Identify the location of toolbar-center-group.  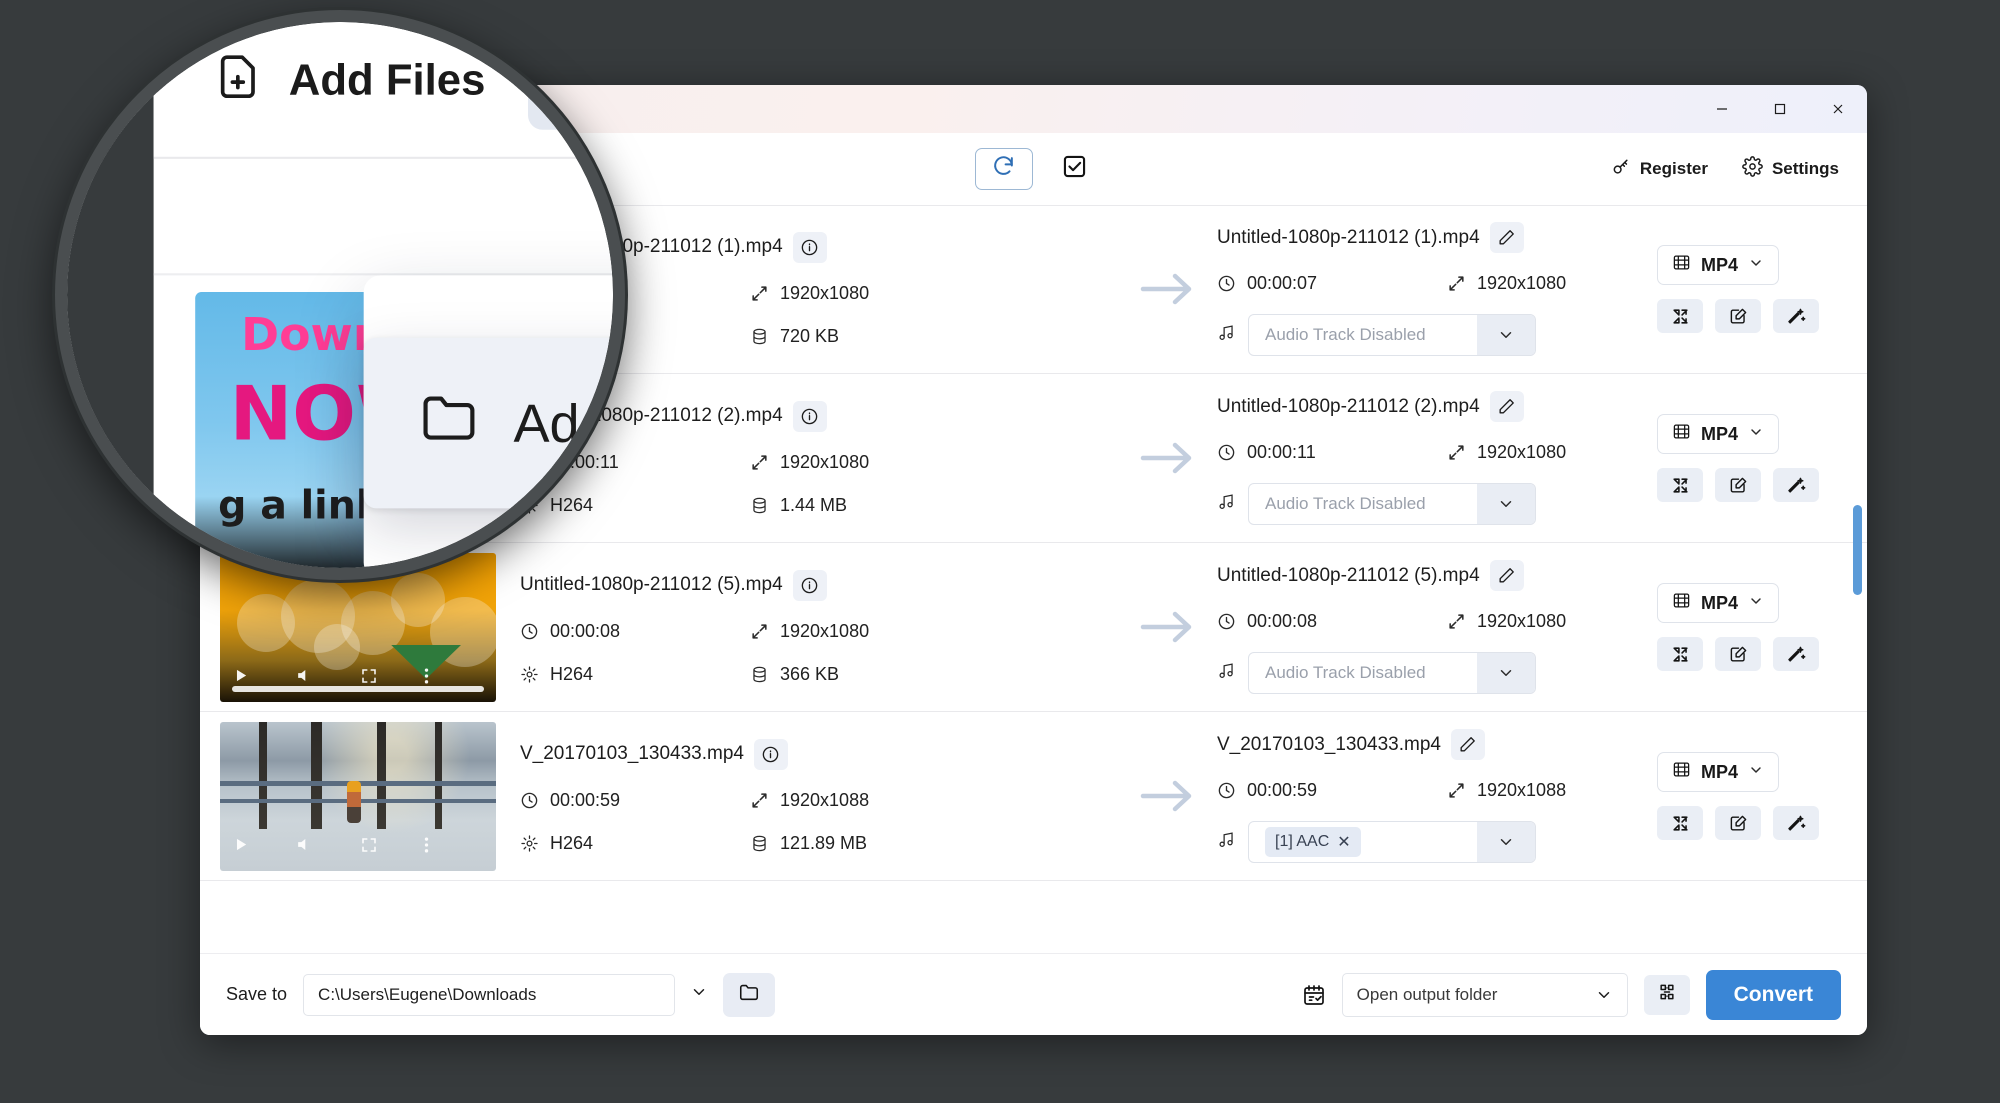
(1033, 169).